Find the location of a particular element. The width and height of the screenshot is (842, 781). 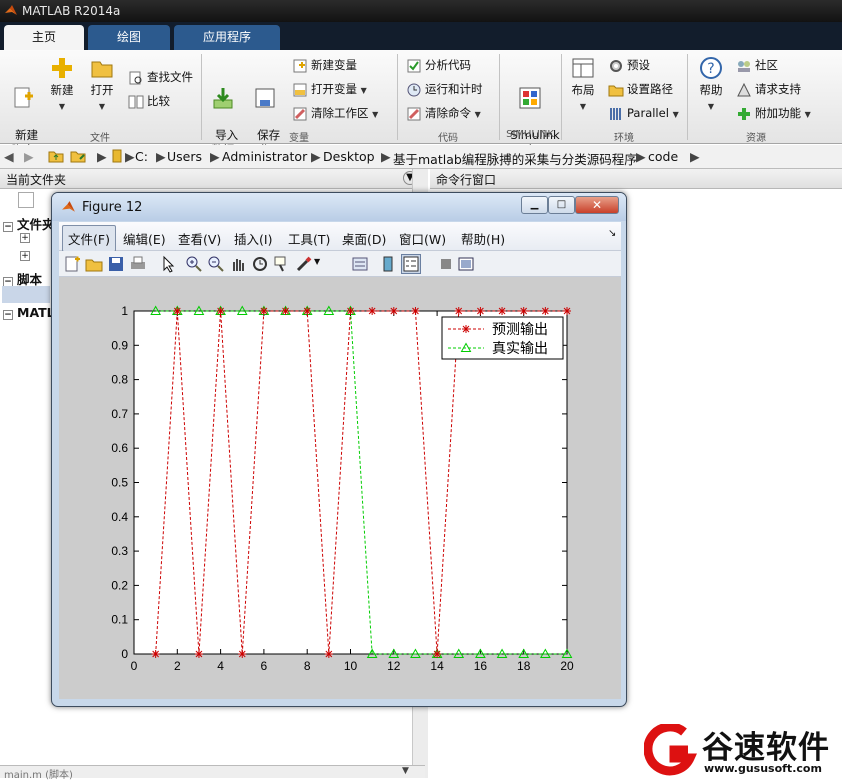

set-path-icon is located at coordinates (616, 90).